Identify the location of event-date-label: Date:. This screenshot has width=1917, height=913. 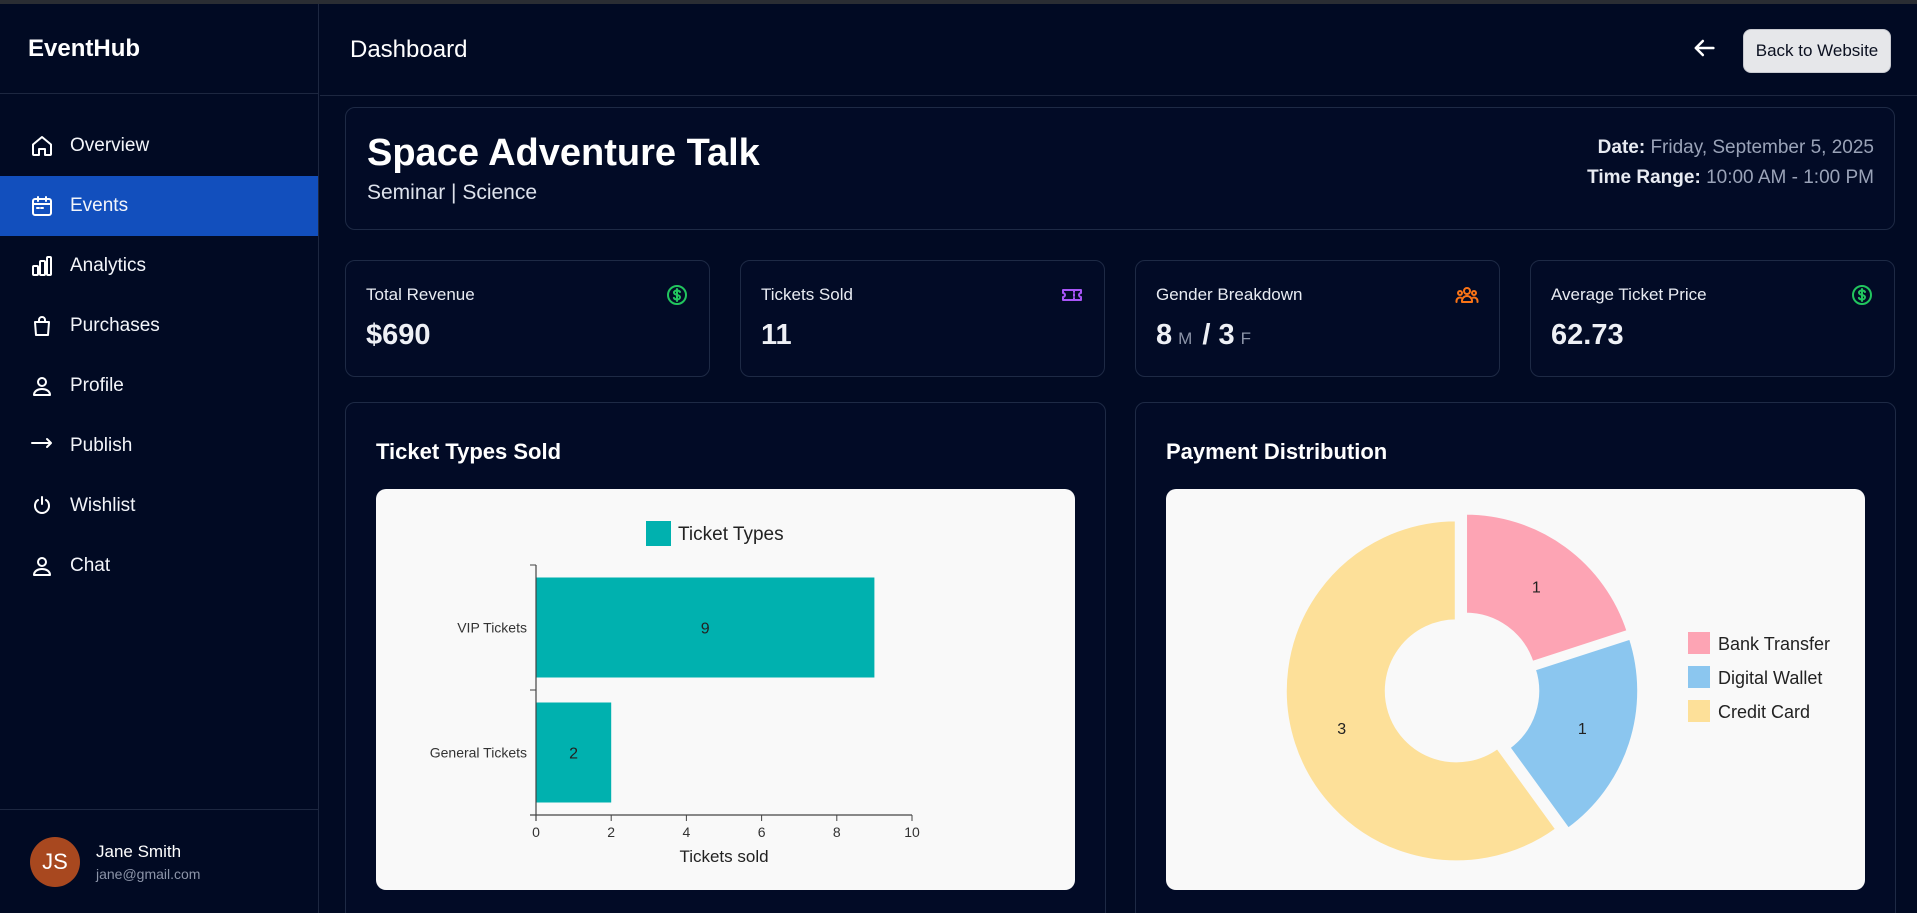
(1621, 147).